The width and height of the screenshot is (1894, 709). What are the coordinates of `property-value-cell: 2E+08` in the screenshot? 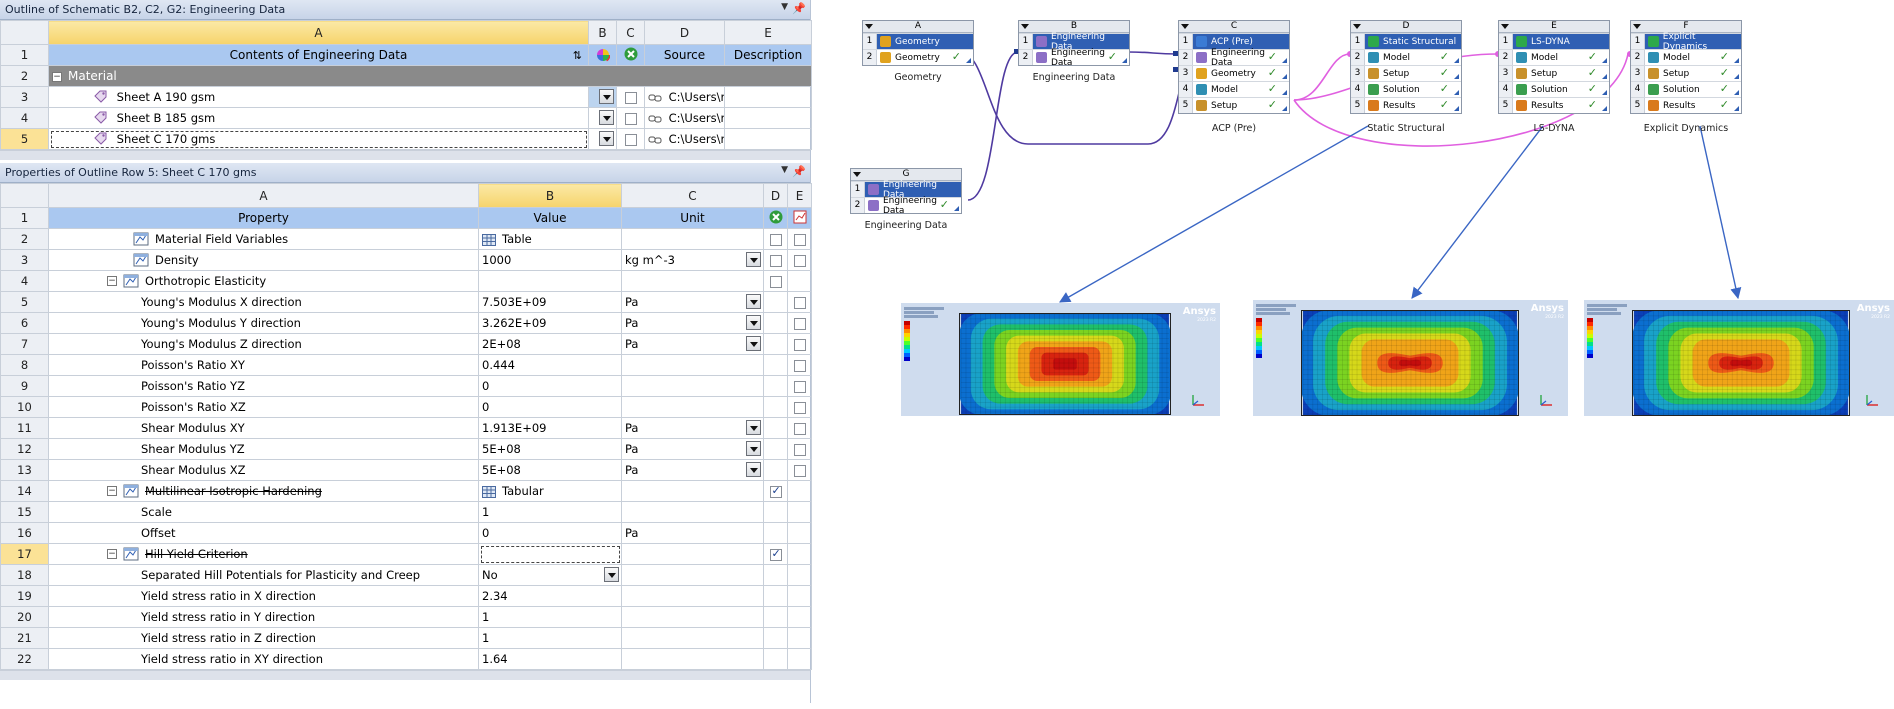 It's located at (550, 344).